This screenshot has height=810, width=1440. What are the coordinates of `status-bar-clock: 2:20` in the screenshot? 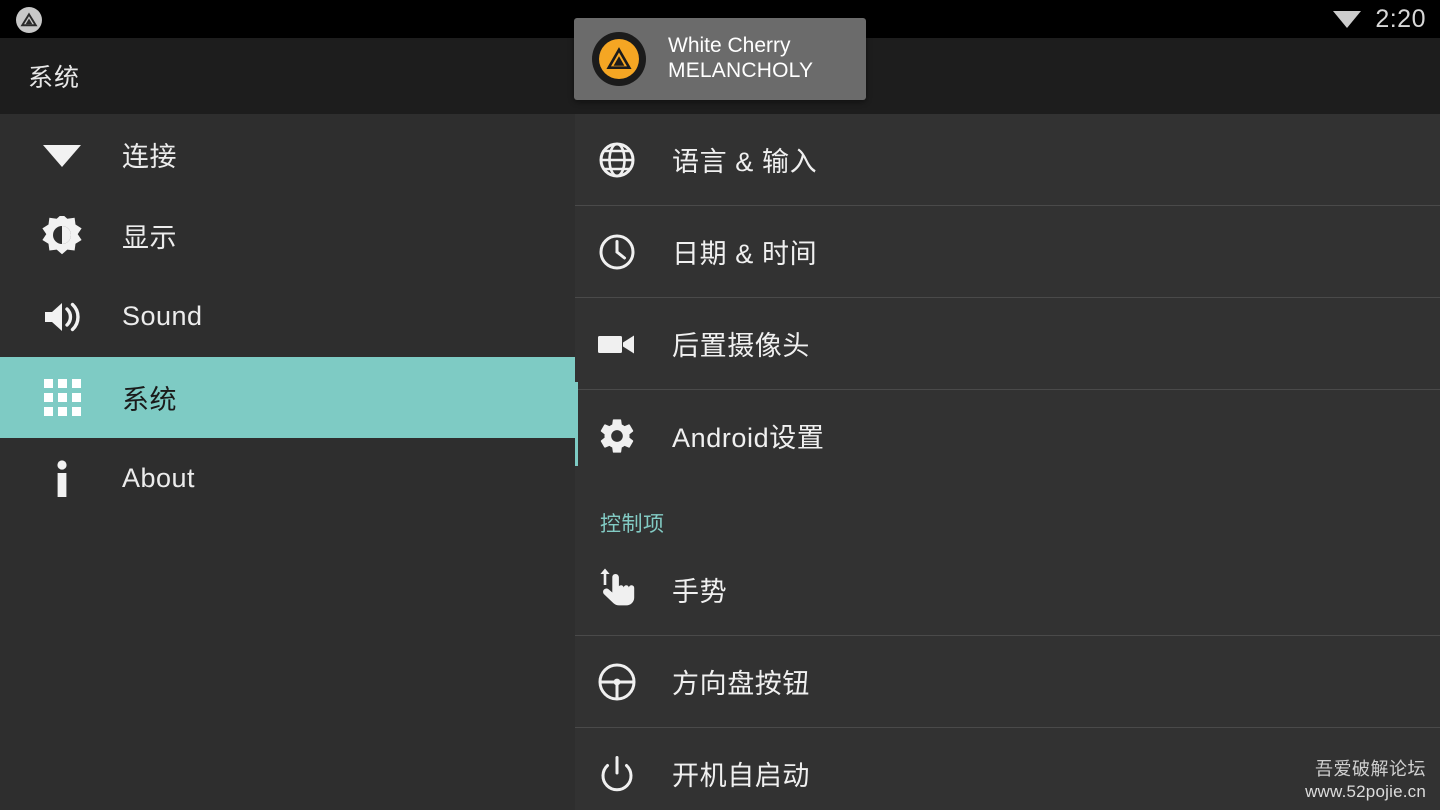 It's located at (1400, 18).